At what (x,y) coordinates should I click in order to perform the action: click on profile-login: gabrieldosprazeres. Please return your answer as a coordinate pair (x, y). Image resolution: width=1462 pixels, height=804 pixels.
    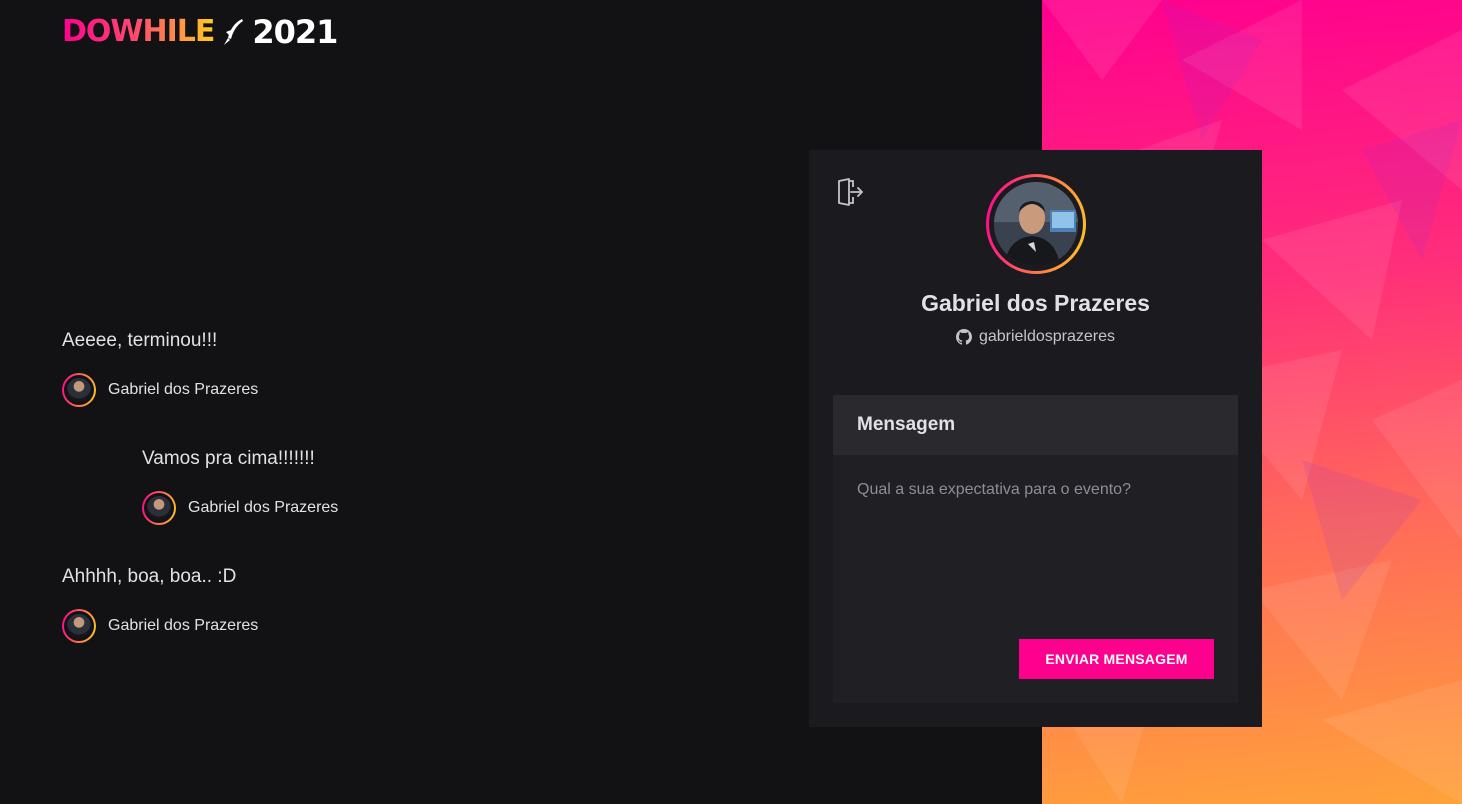
    Looking at the image, I should click on (1035, 337).